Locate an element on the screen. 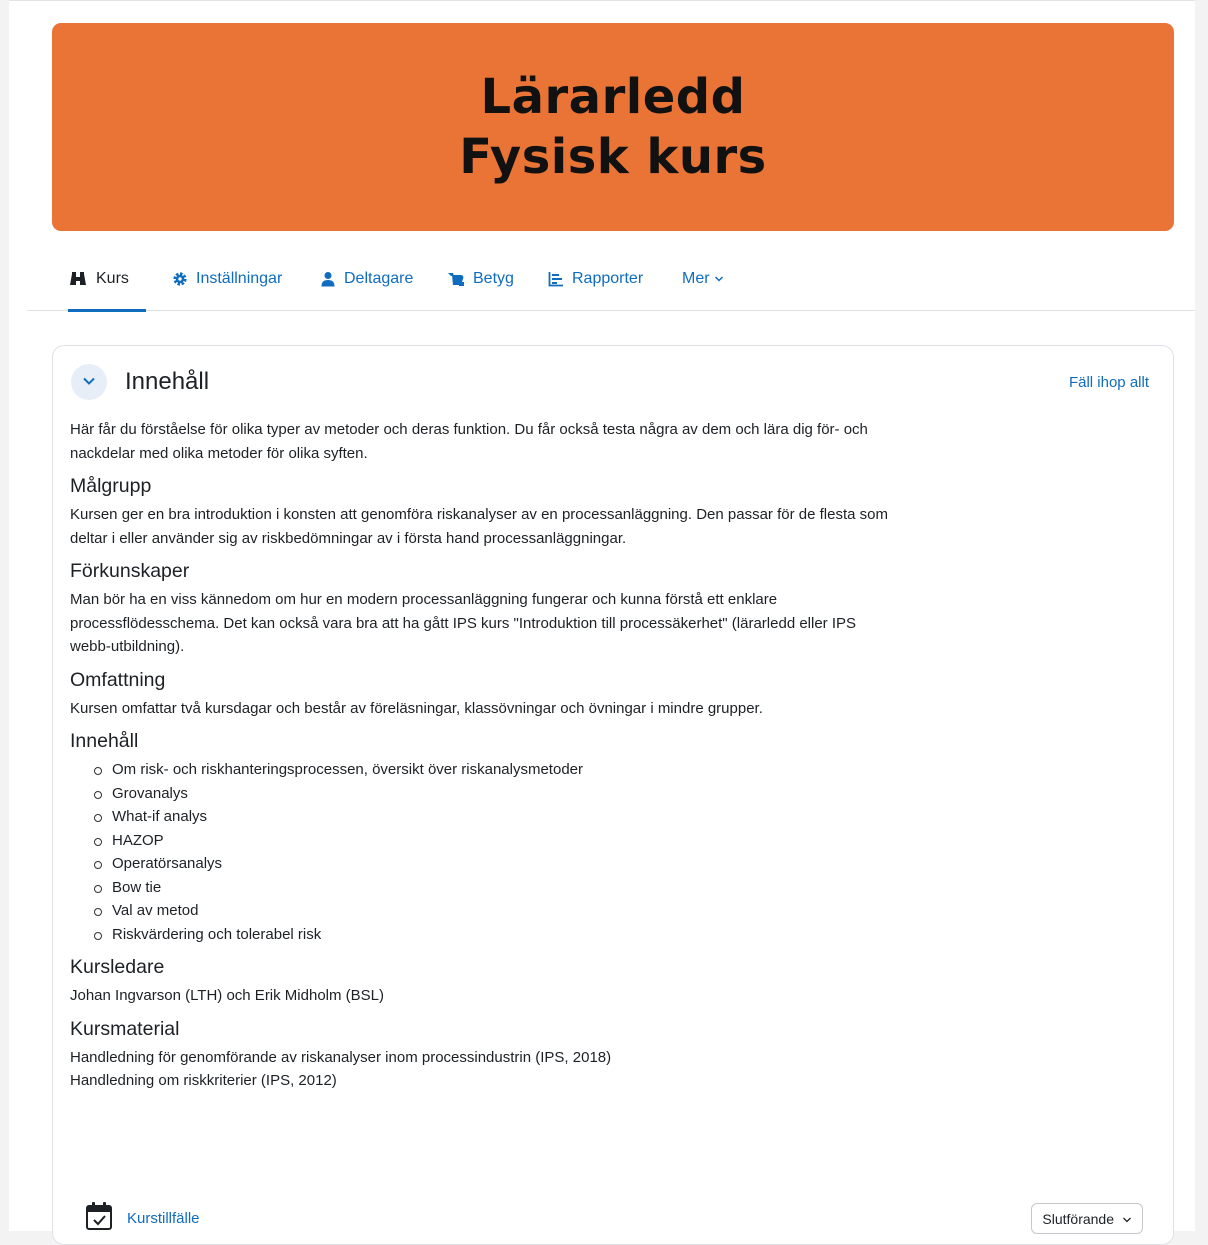  tab-deltagare: Deltagare is located at coordinates (366, 279).